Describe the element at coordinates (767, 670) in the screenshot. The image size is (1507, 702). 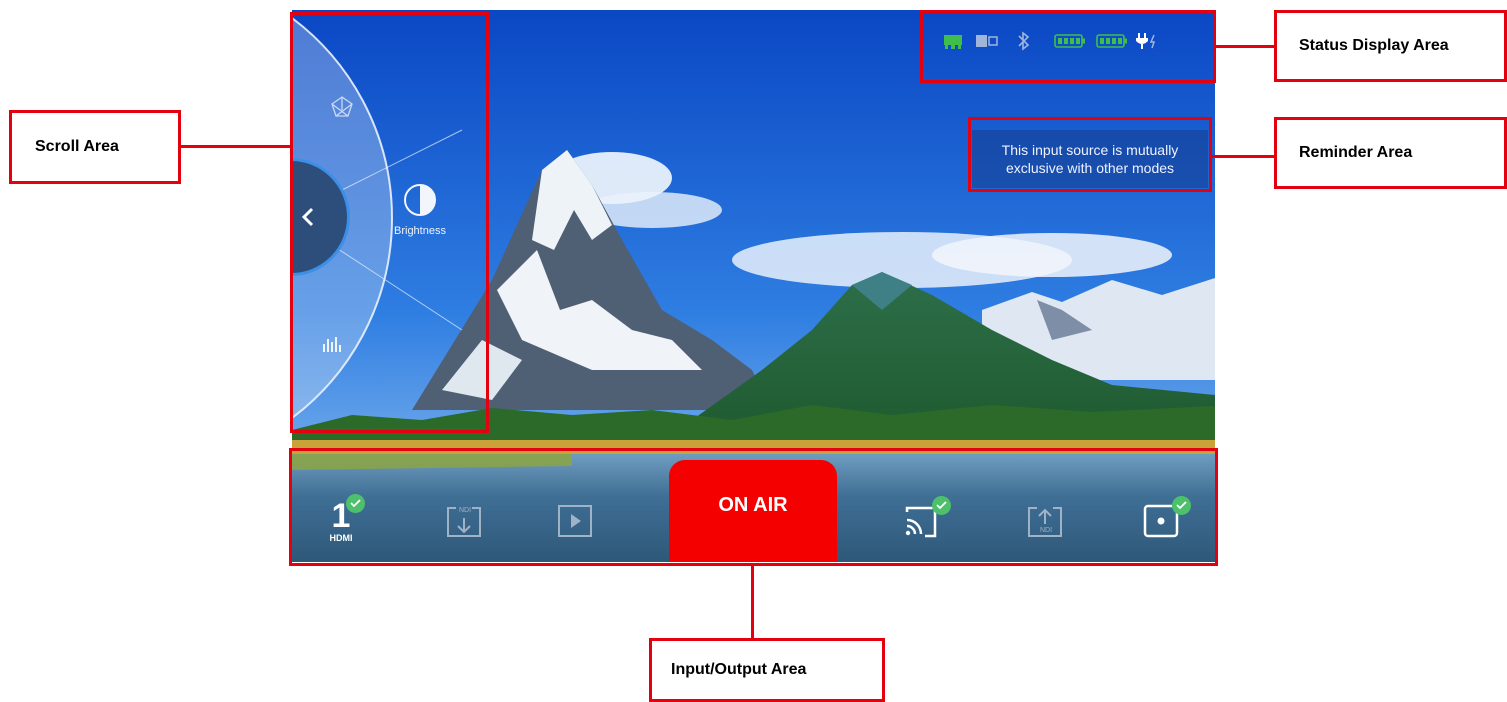
I see `input-output-area-label: Input/Output Area` at that location.